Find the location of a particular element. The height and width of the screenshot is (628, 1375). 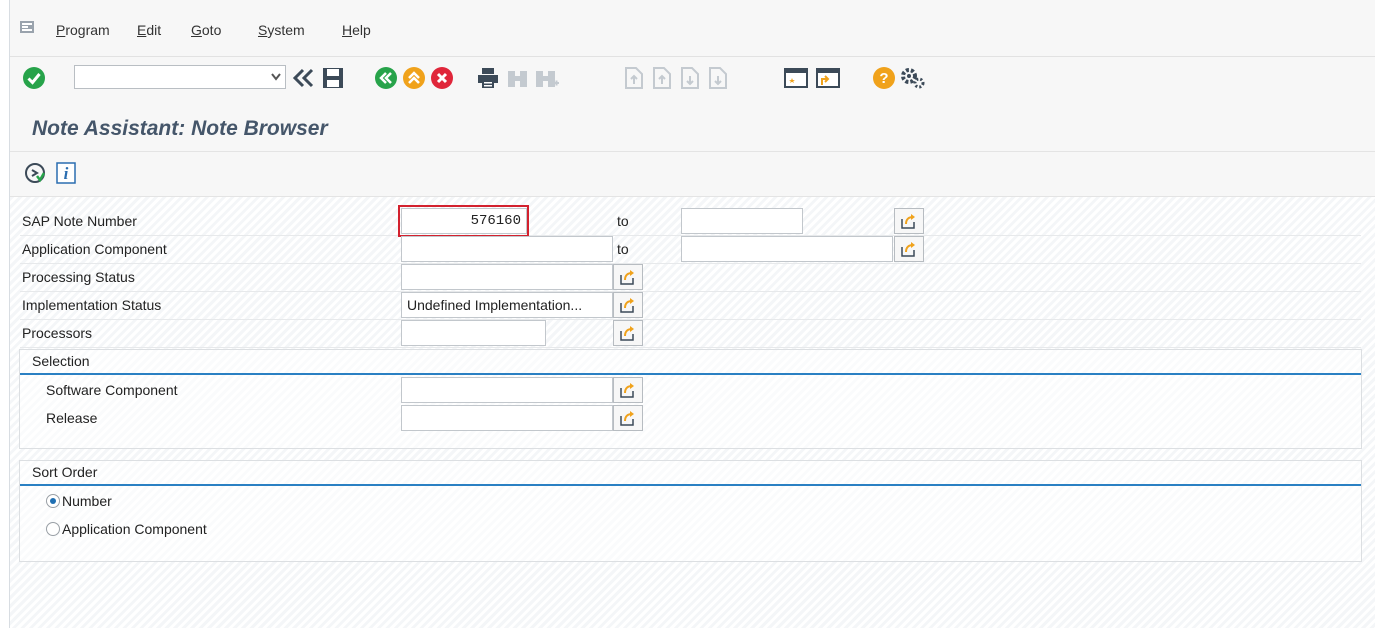

print-icon is located at coordinates (488, 78).